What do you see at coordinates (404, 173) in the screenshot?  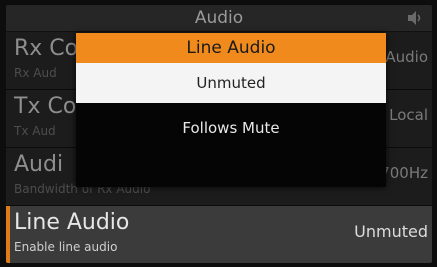 I see `row-value: 700Hz` at bounding box center [404, 173].